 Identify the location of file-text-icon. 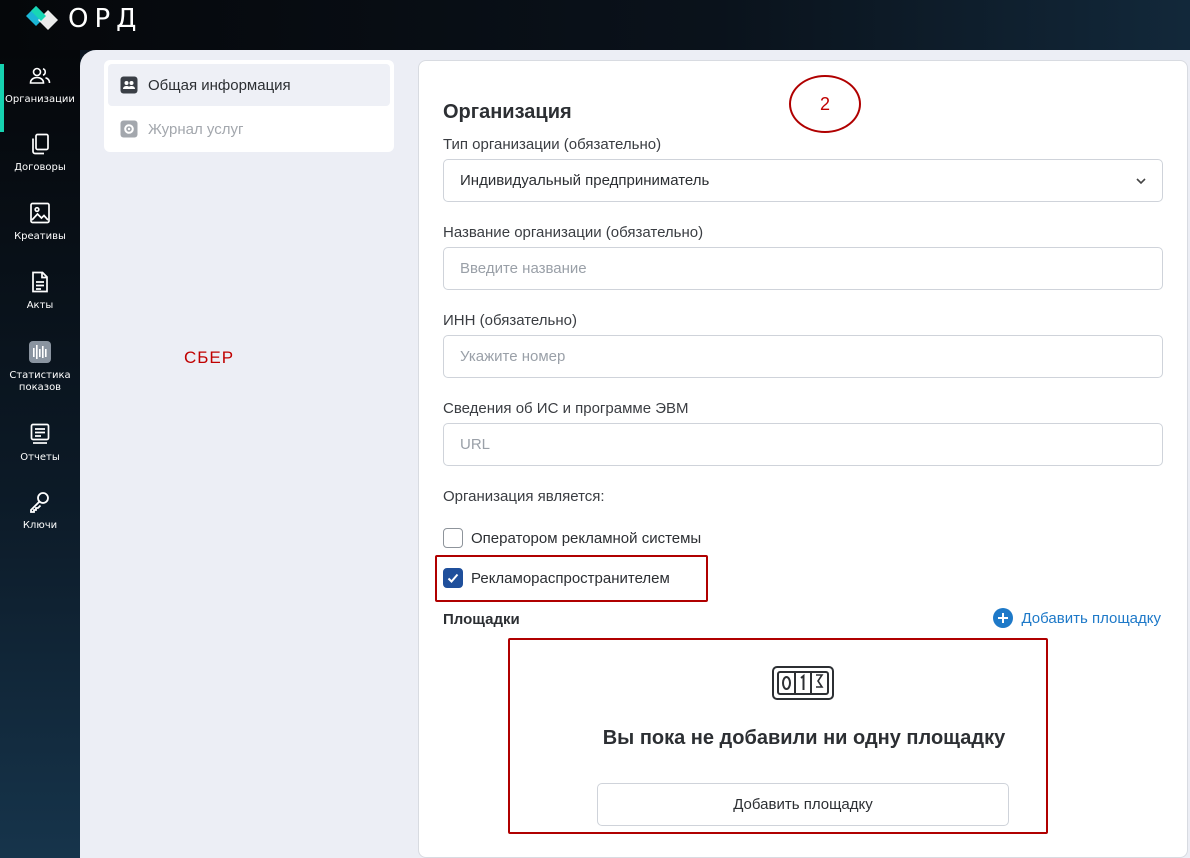
(40, 282).